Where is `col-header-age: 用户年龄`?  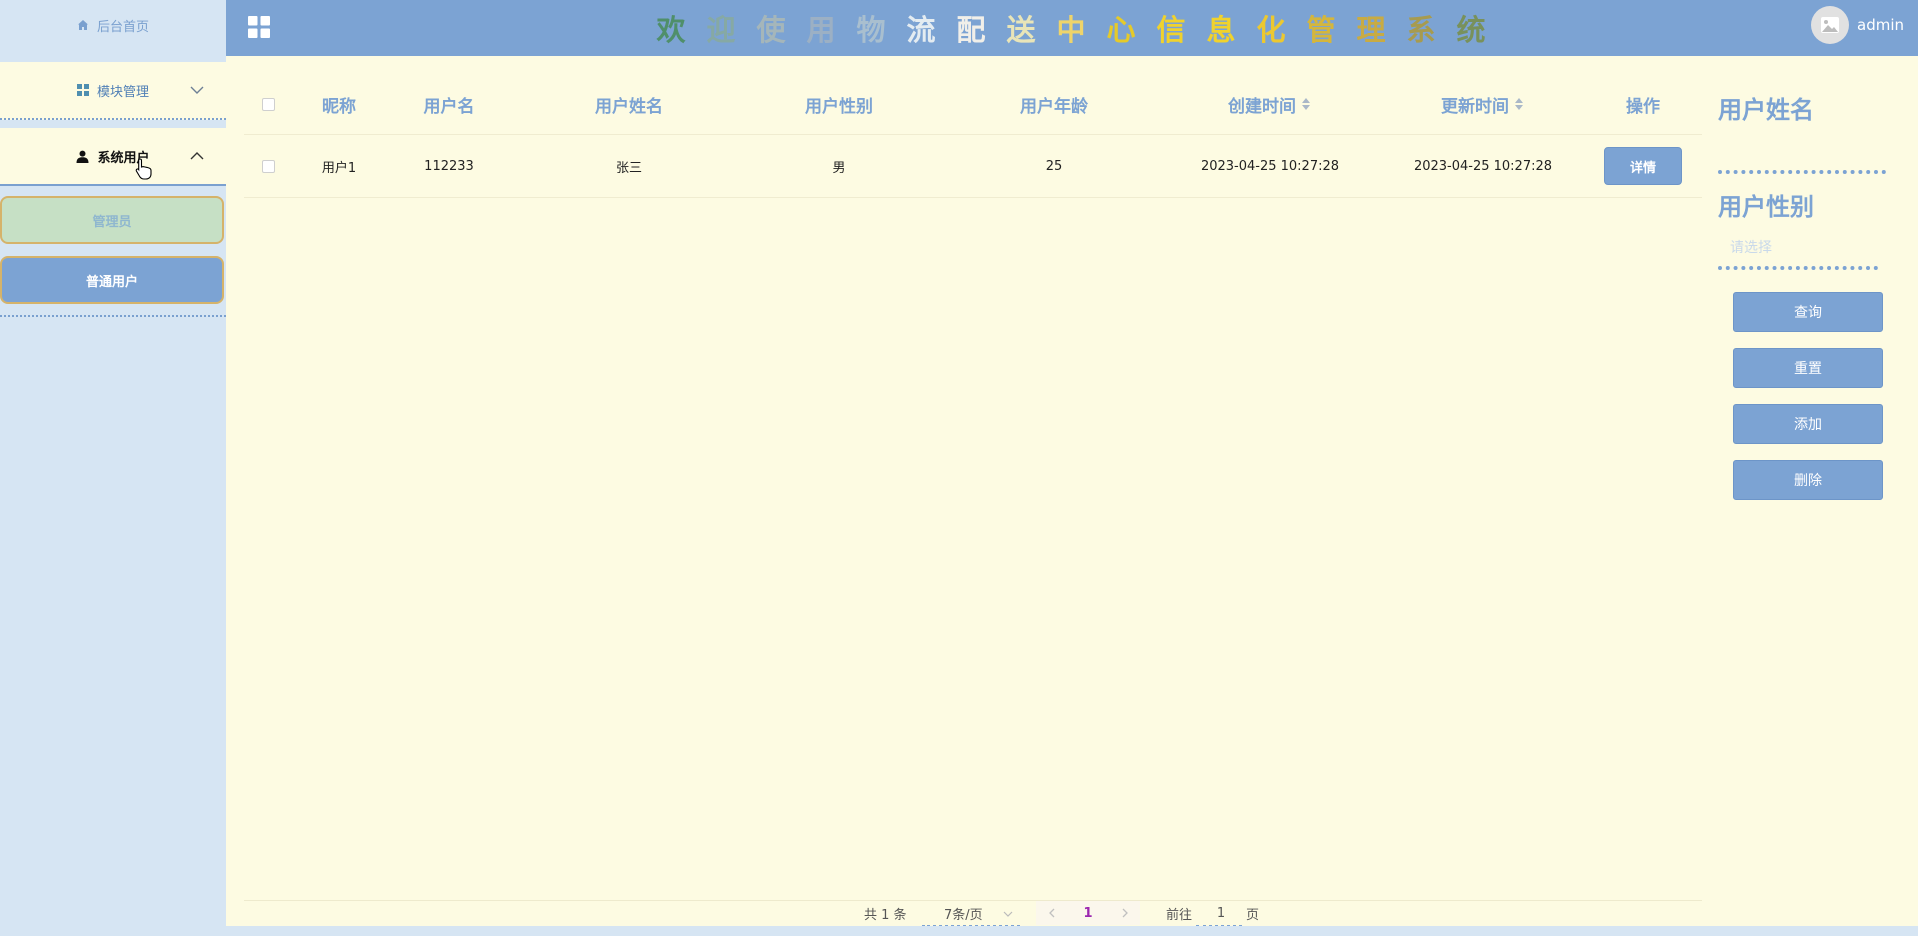
col-header-age: 用户年龄 is located at coordinates (1054, 106).